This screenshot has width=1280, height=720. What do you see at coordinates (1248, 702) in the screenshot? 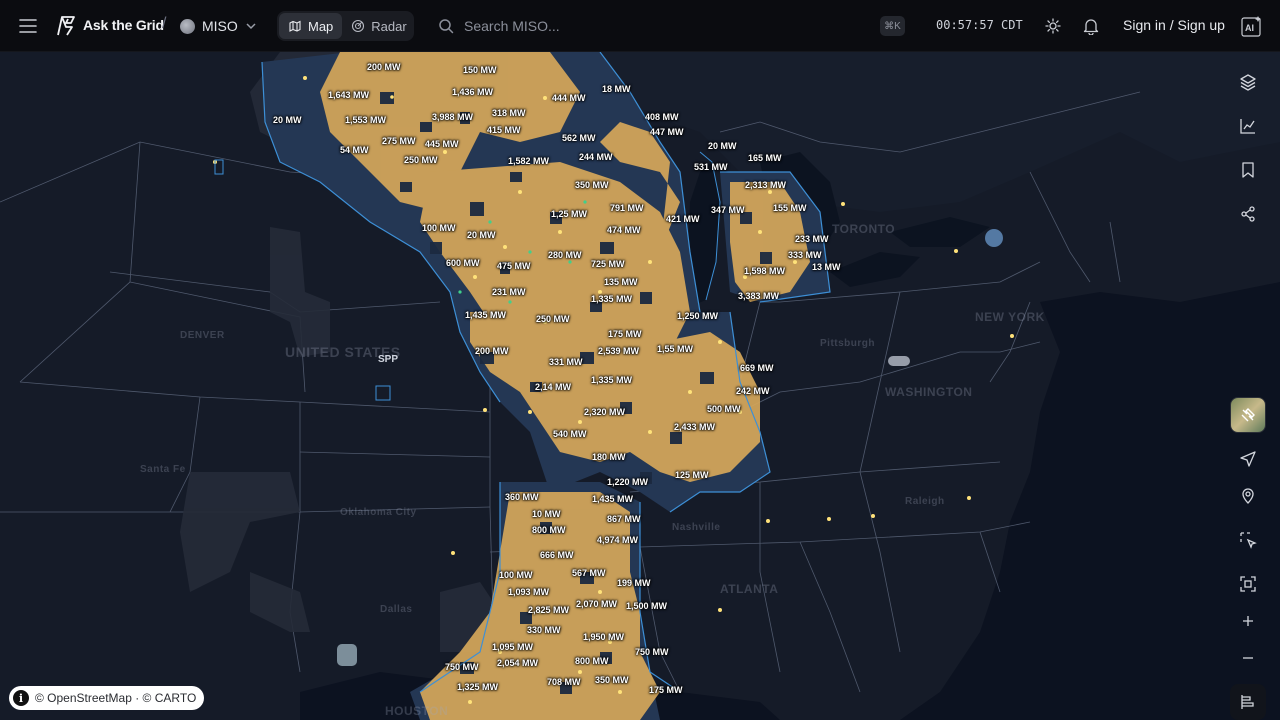
I see `legend-button` at bounding box center [1248, 702].